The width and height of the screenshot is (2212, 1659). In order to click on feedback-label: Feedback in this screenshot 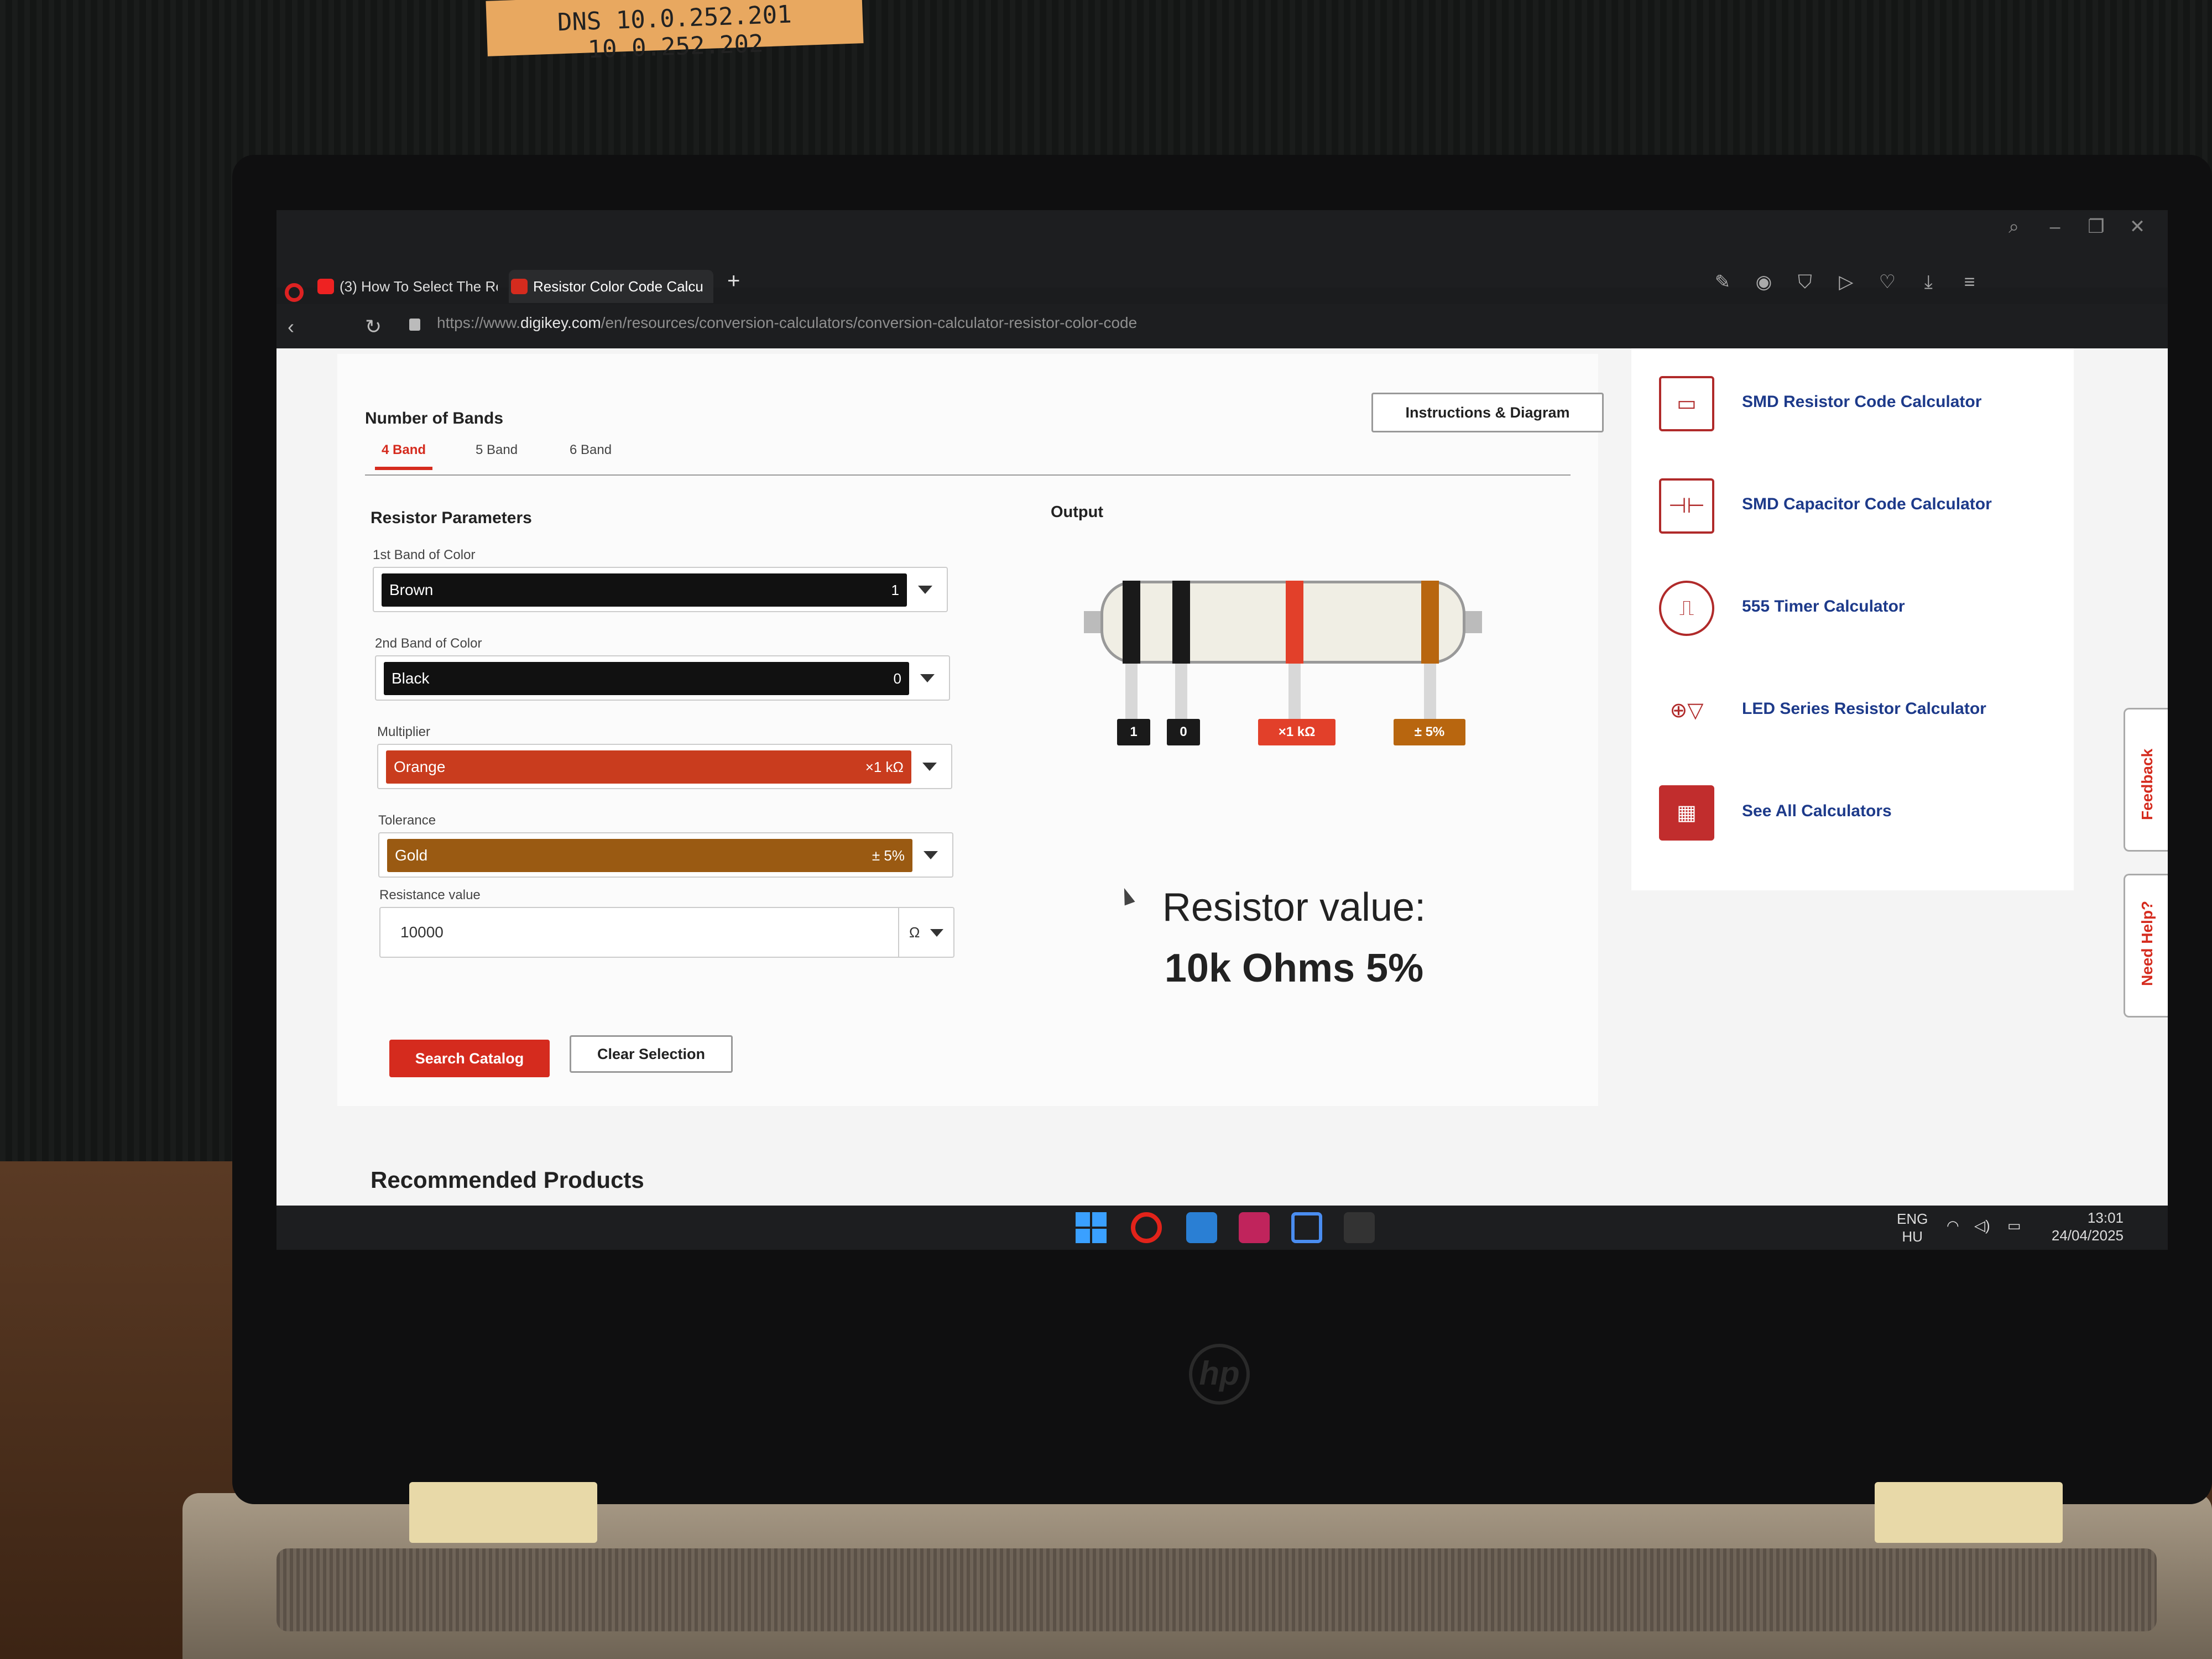, I will do `click(2147, 784)`.